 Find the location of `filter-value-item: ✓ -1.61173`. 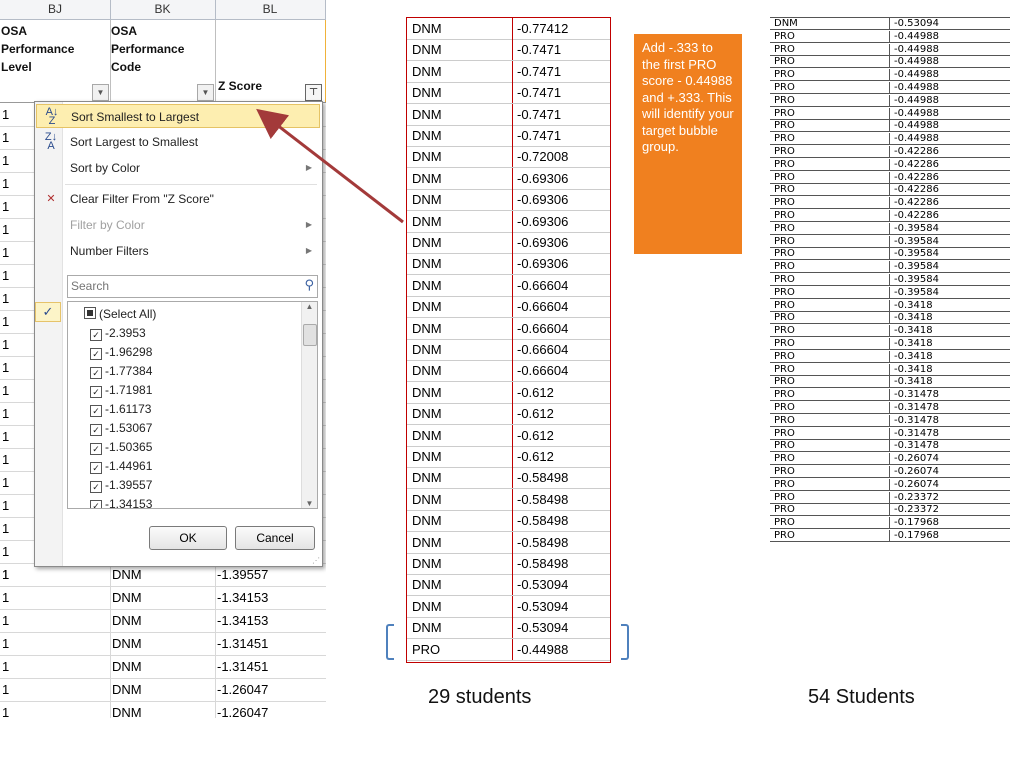

filter-value-item: ✓ -1.61173 is located at coordinates (120, 409).